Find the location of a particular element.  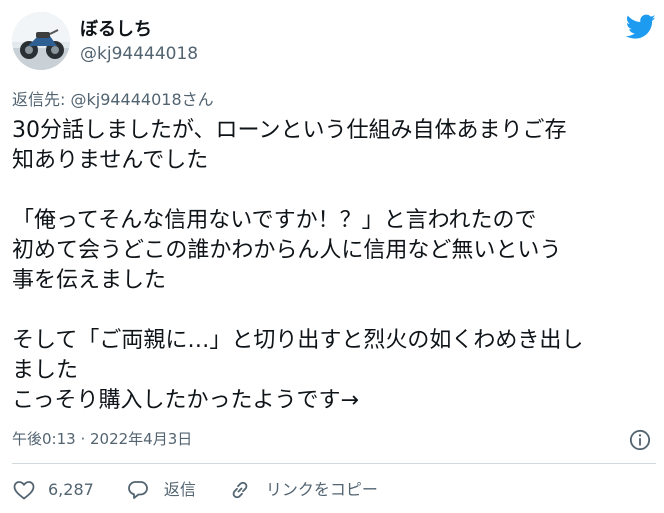

divider is located at coordinates (334, 463).